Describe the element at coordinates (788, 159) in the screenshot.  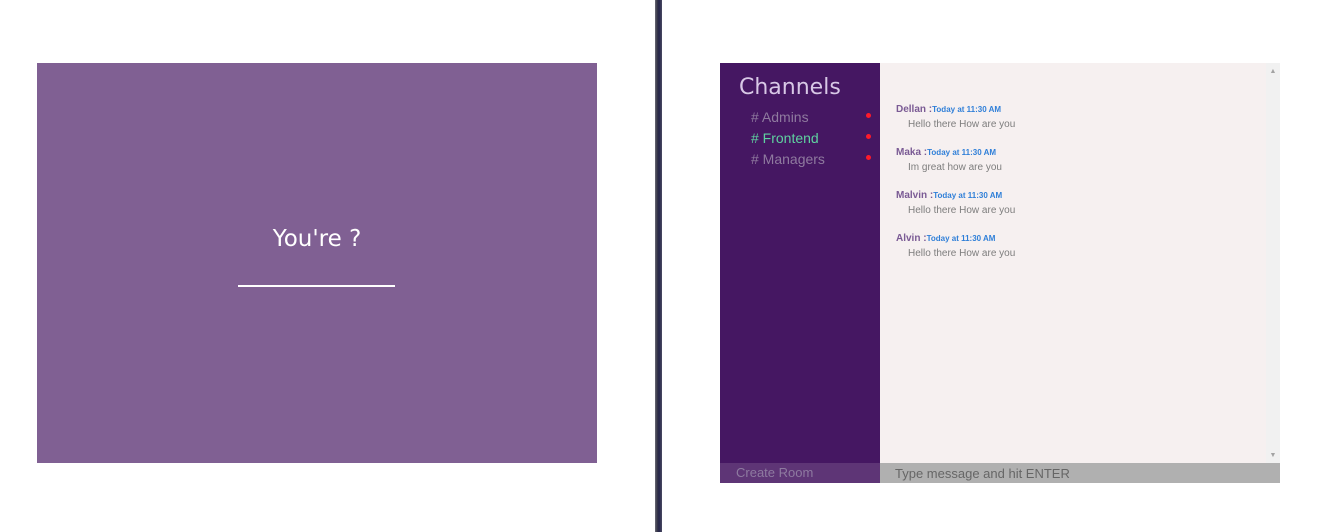
I see `channel-label: # Managers` at that location.